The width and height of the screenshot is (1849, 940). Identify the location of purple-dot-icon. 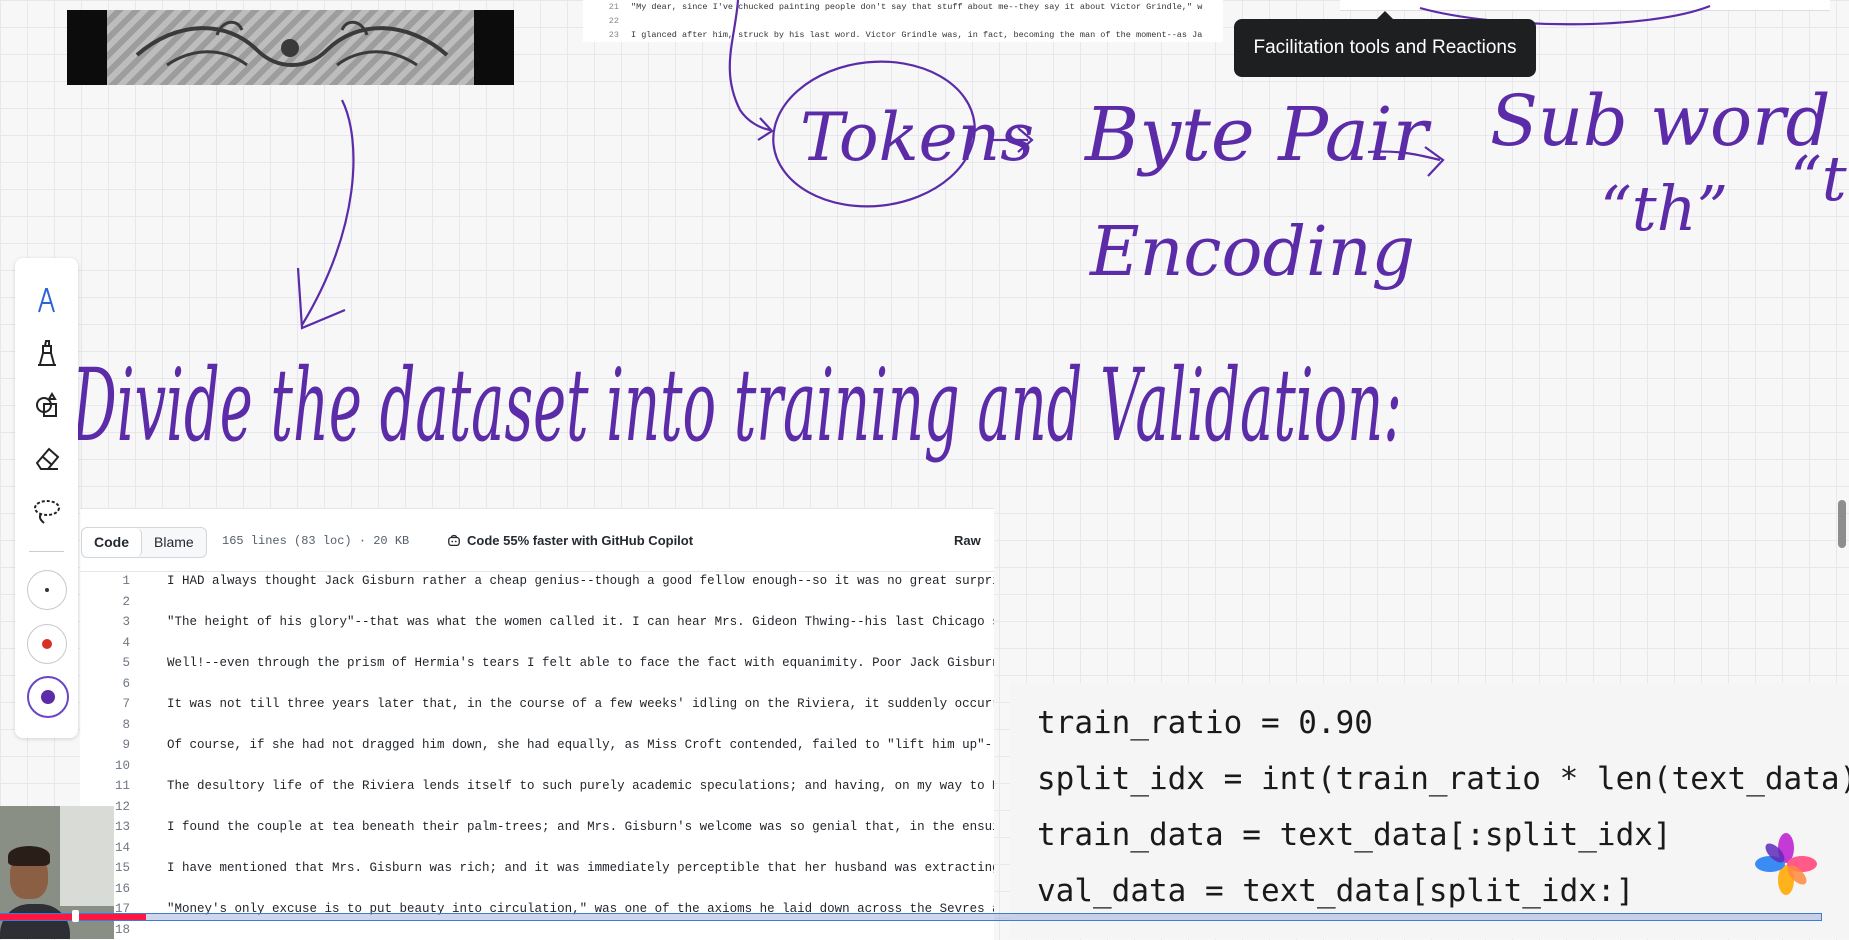
(48, 697).